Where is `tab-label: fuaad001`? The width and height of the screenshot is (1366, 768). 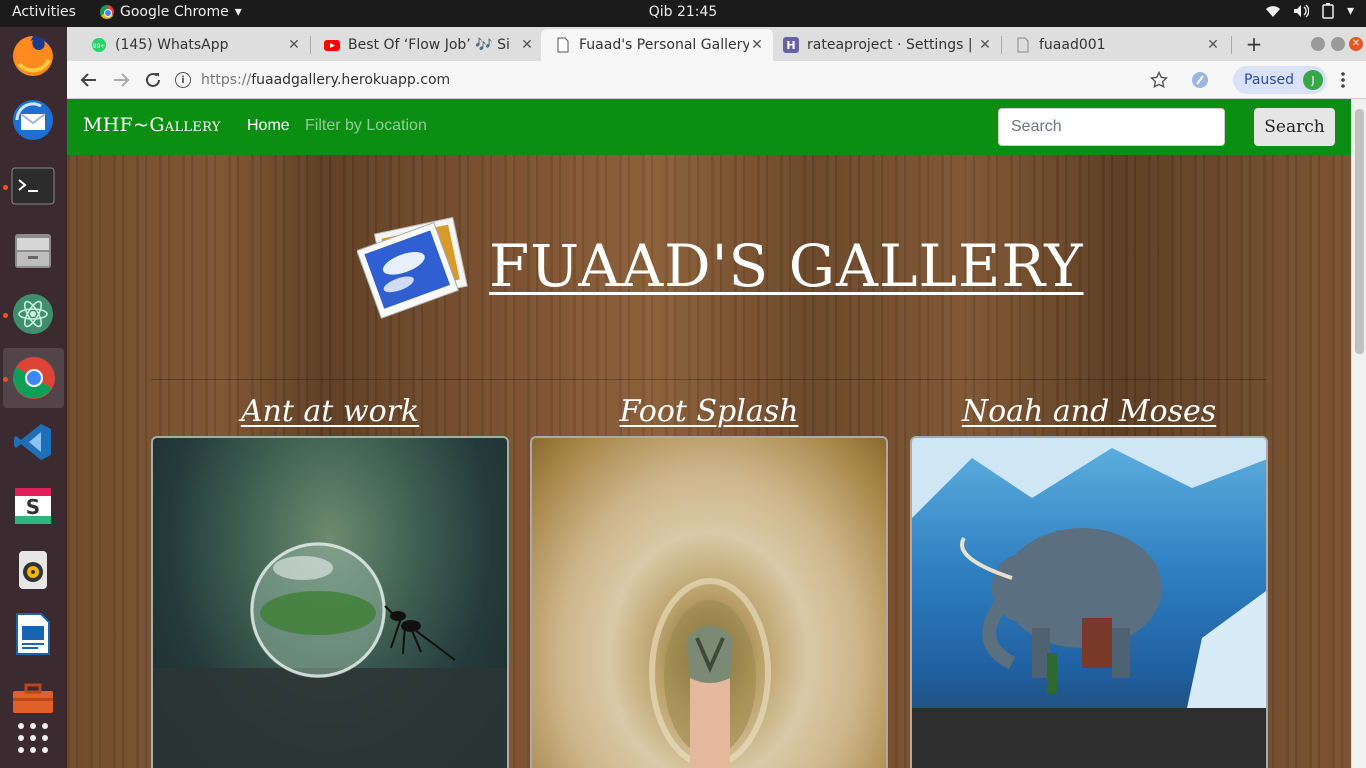
tab-label: fuaad001 is located at coordinates (1072, 45).